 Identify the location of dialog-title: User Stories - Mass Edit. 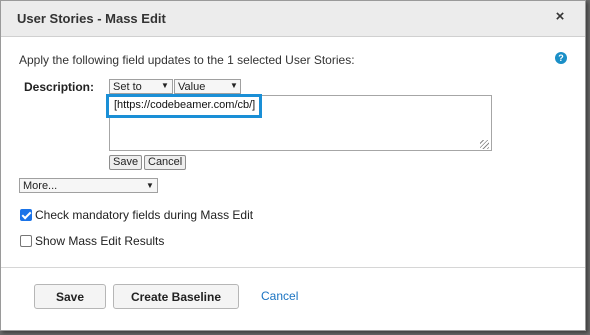
(91, 18).